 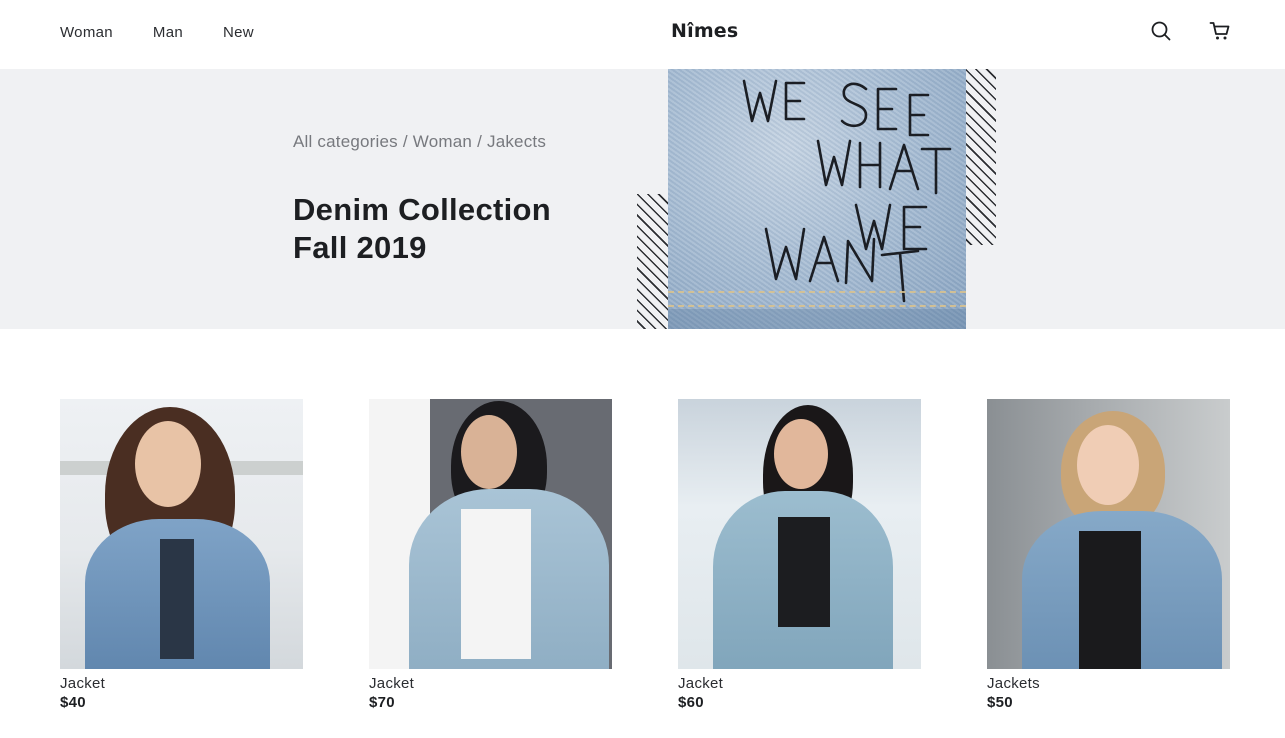 What do you see at coordinates (360, 247) in the screenshot?
I see `page-title-line-2: Fall 2019` at bounding box center [360, 247].